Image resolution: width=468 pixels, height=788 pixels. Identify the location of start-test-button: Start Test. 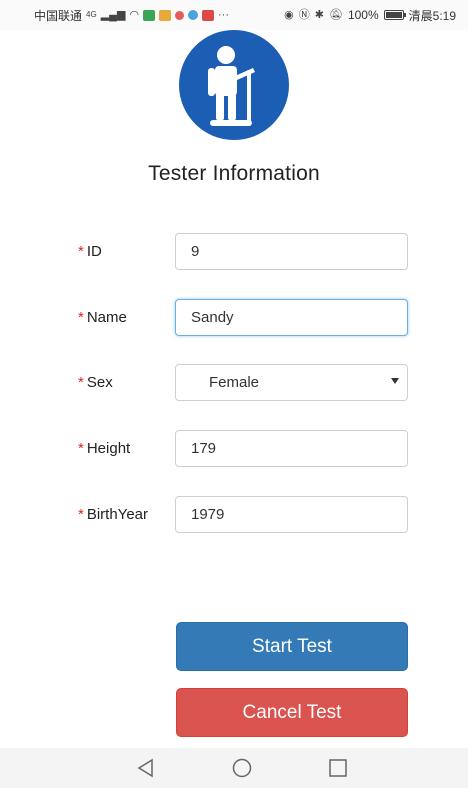
(292, 646).